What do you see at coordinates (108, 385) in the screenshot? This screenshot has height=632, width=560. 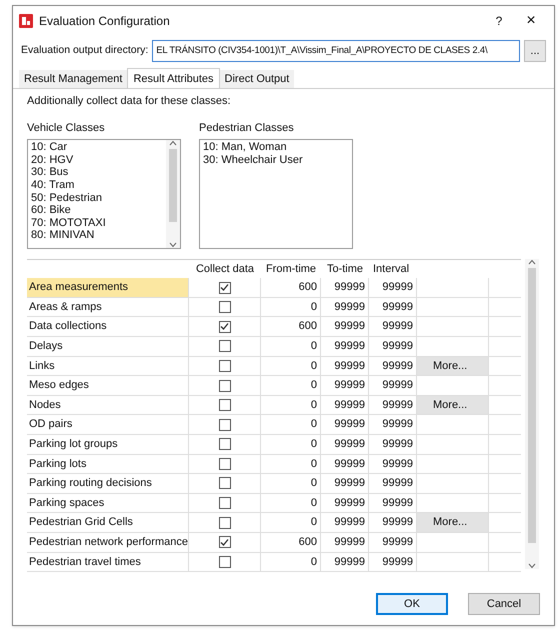 I see `table-cell: Meso edges` at bounding box center [108, 385].